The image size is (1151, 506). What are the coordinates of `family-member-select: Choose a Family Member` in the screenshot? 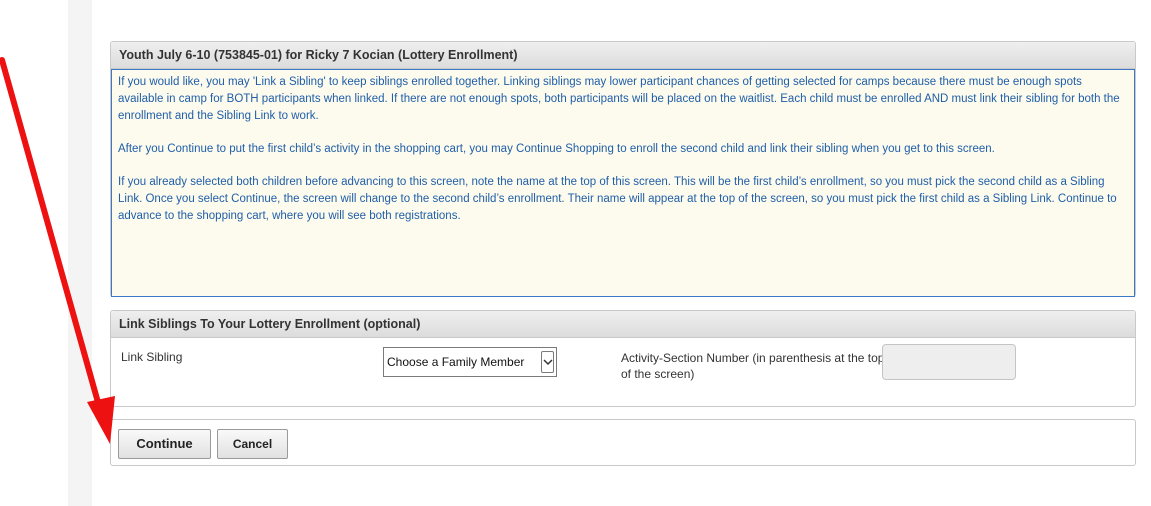 It's located at (470, 362).